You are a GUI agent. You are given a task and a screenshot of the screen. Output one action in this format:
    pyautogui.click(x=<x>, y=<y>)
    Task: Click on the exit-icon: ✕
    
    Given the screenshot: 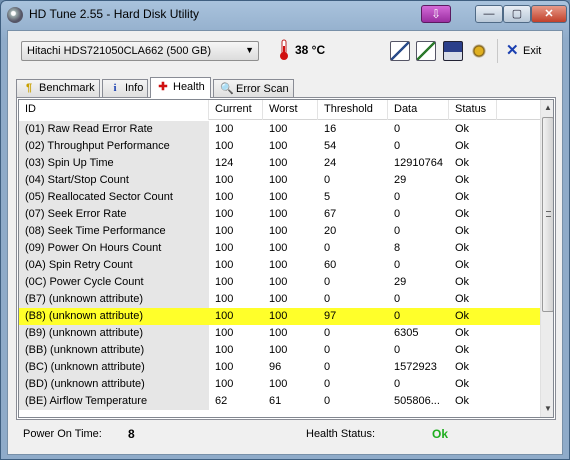 What is the action you would take?
    pyautogui.click(x=512, y=50)
    